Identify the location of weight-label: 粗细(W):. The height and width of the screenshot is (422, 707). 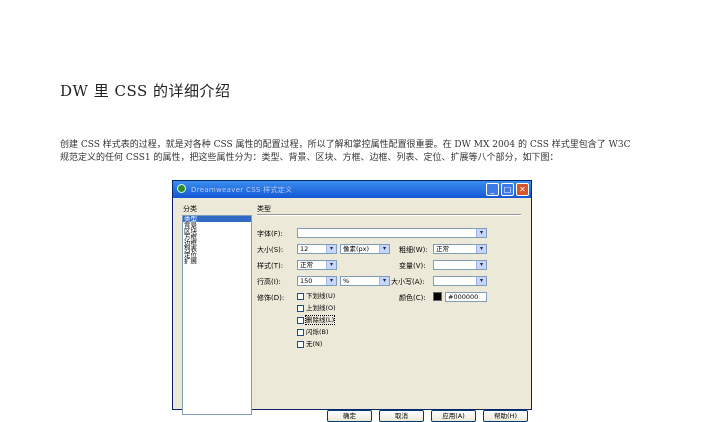
(413, 250).